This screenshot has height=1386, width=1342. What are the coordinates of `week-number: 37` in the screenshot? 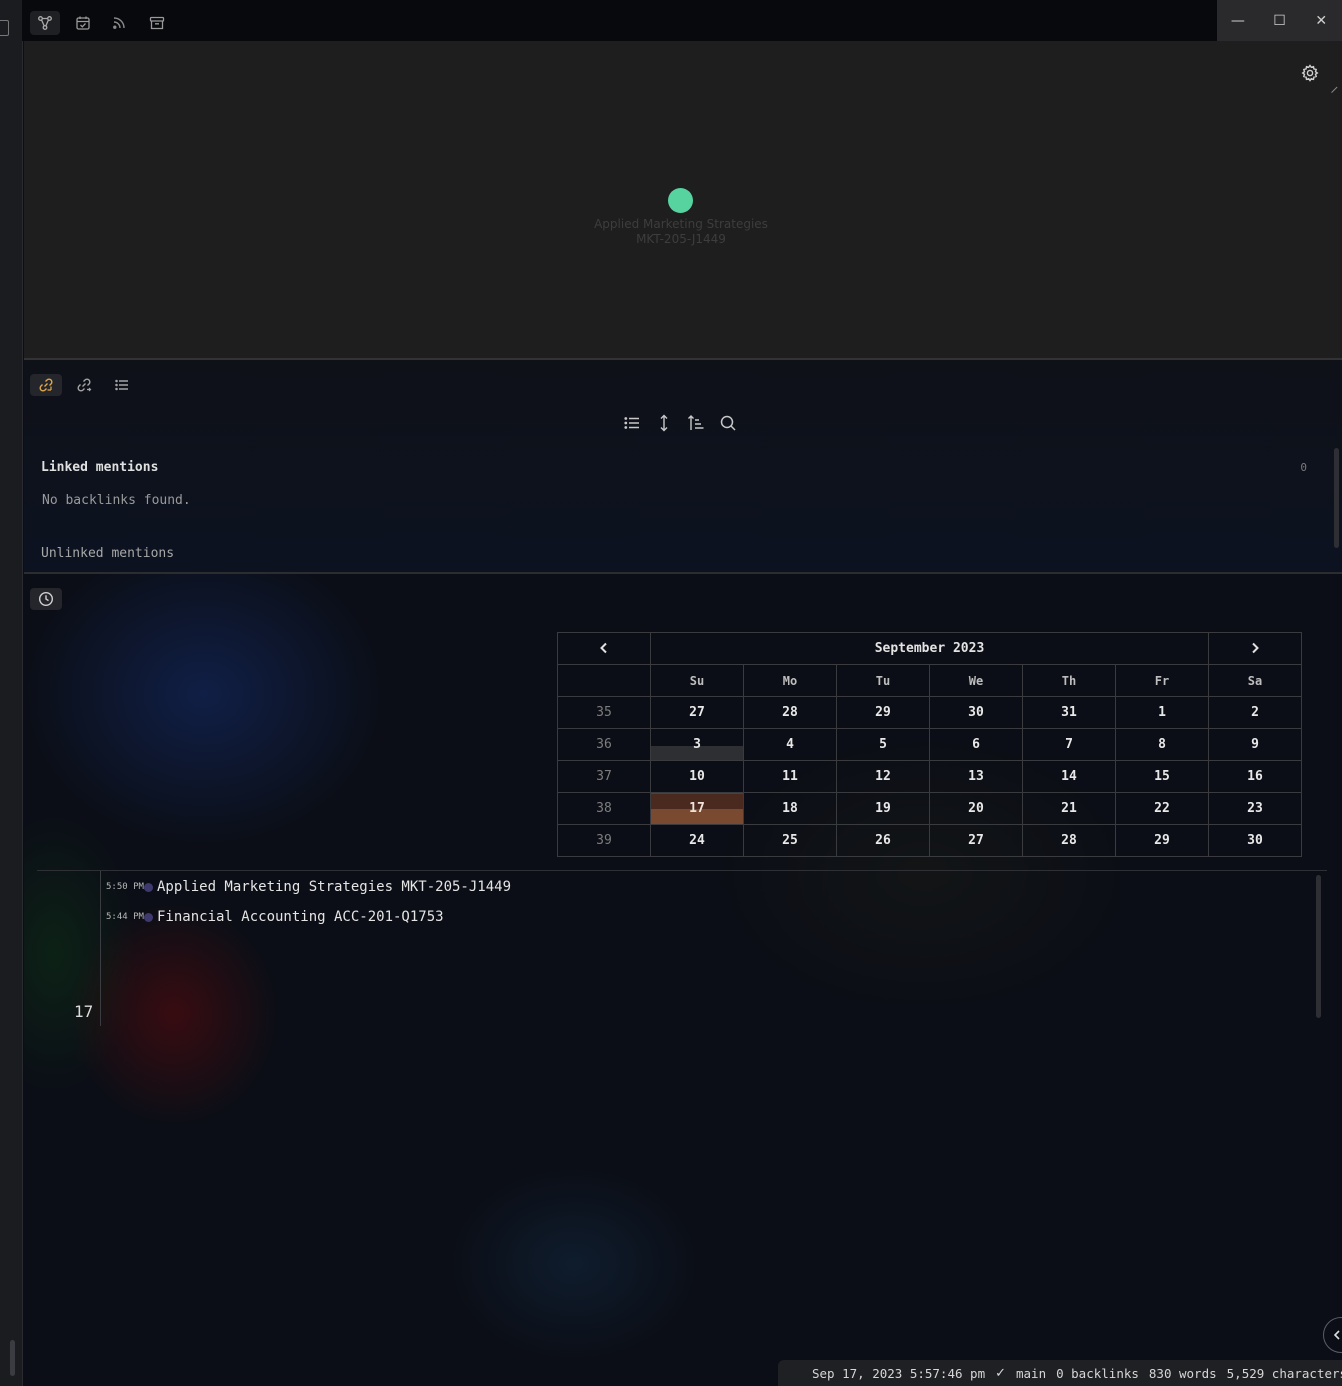 It's located at (604, 776).